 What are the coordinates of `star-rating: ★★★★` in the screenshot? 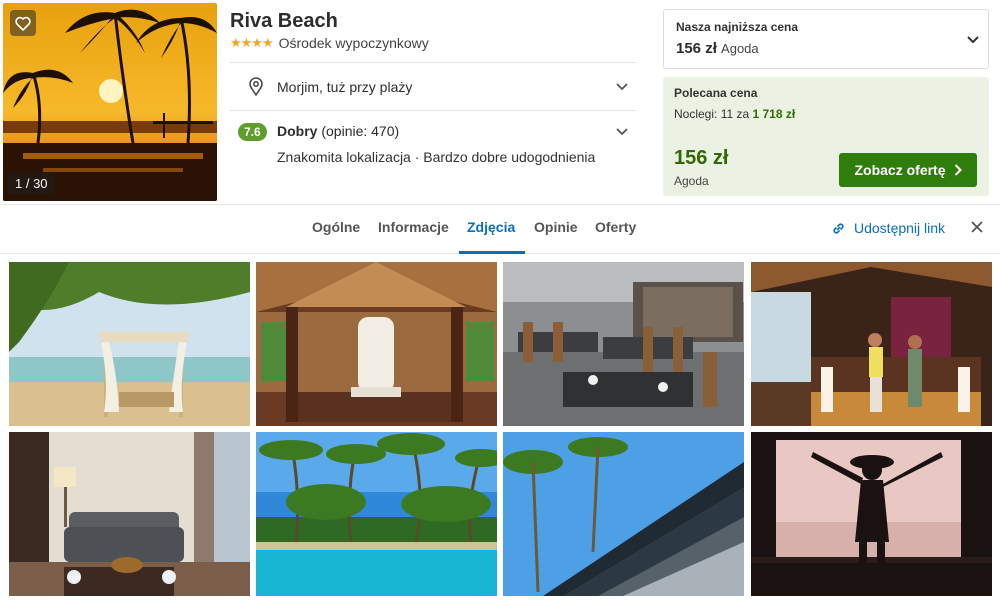 It's located at (252, 42).